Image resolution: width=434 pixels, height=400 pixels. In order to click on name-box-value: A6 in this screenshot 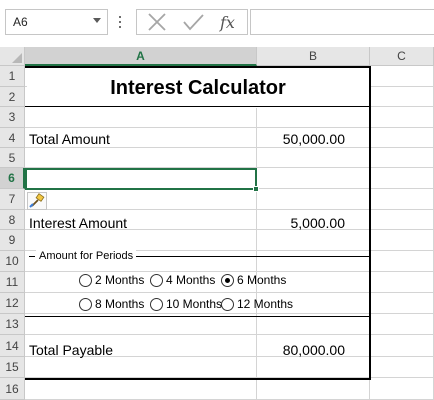, I will do `click(20, 22)`.